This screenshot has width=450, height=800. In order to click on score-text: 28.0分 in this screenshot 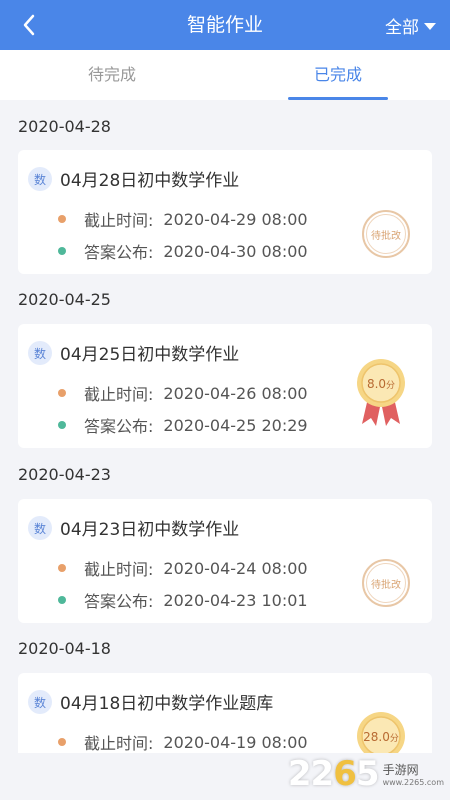, I will do `click(381, 737)`.